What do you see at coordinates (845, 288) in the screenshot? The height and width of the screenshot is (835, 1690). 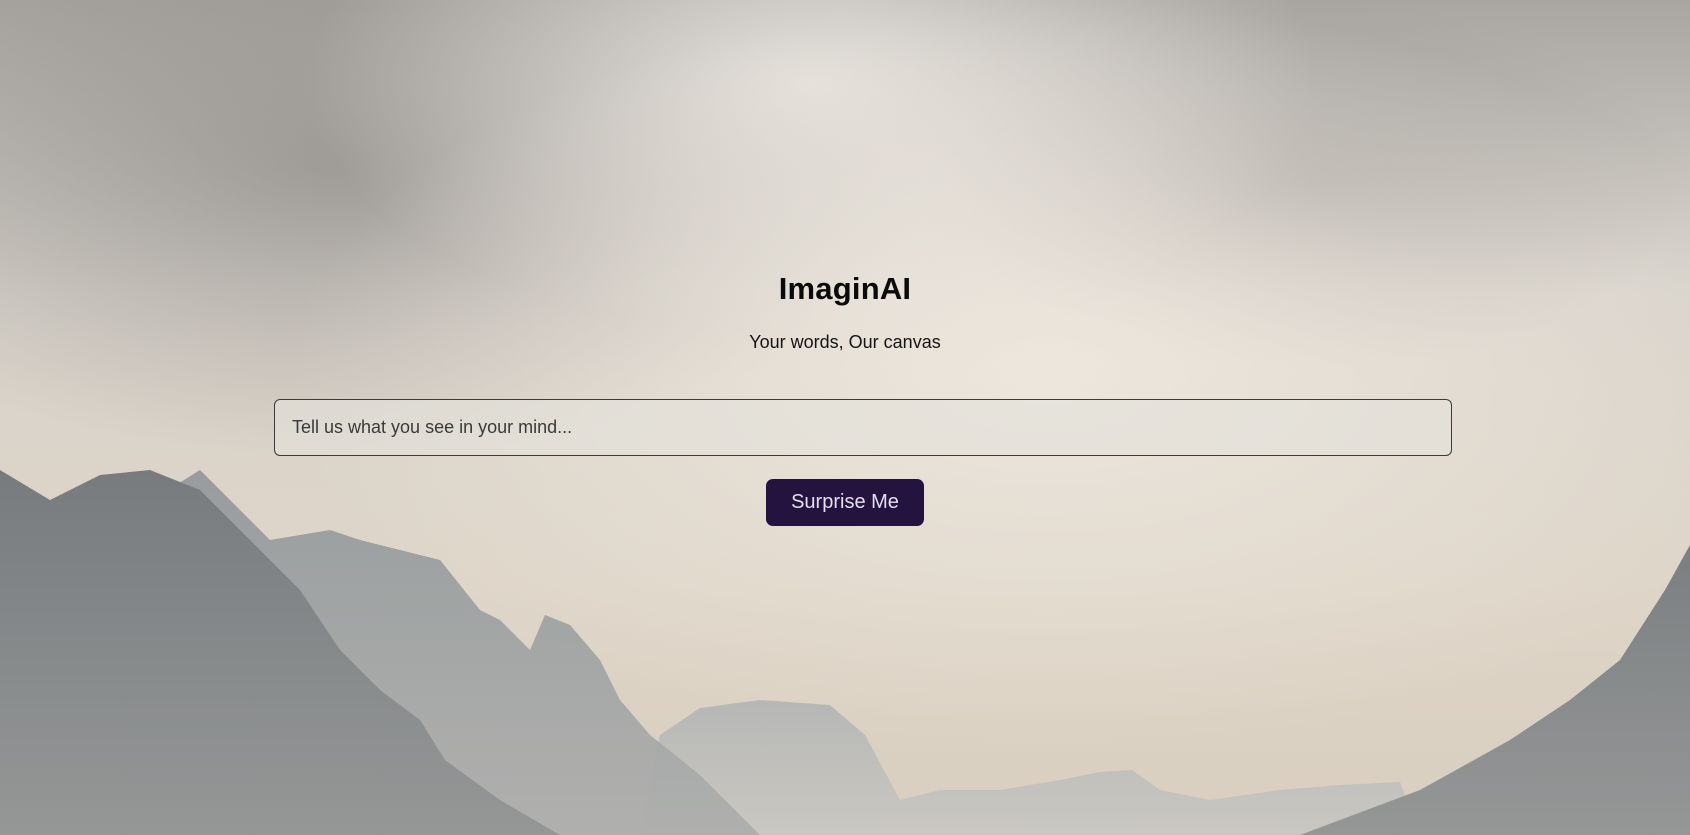 I see `app-title: ImaginAI` at bounding box center [845, 288].